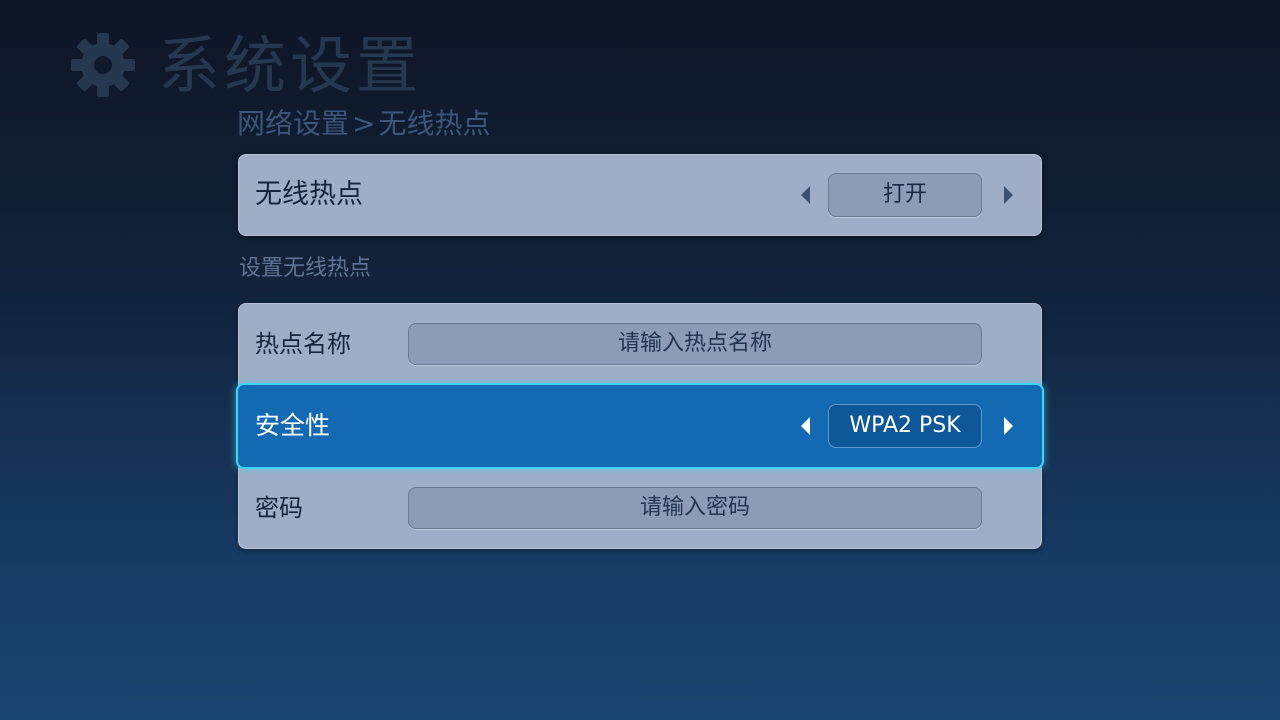 This screenshot has height=720, width=1280. What do you see at coordinates (103, 65) in the screenshot?
I see `gear-icon` at bounding box center [103, 65].